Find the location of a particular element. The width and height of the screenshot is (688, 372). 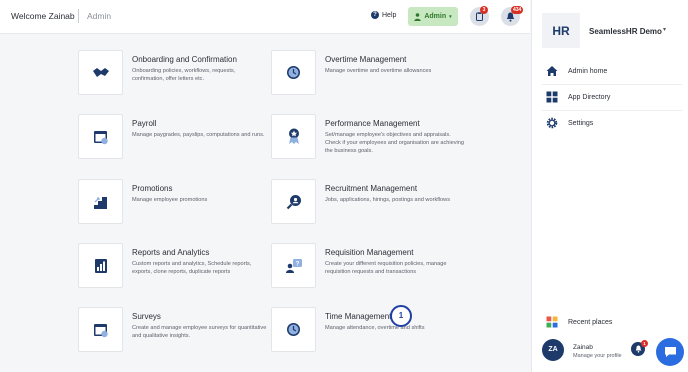

grid-icon is located at coordinates (552, 97).